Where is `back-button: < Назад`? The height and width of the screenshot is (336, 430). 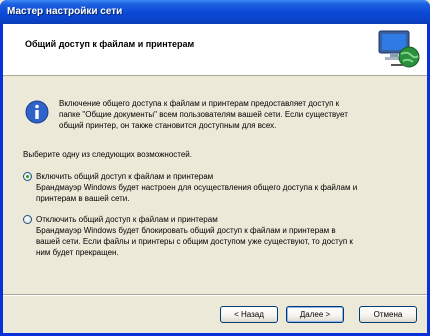
back-button: < Назад is located at coordinates (249, 314).